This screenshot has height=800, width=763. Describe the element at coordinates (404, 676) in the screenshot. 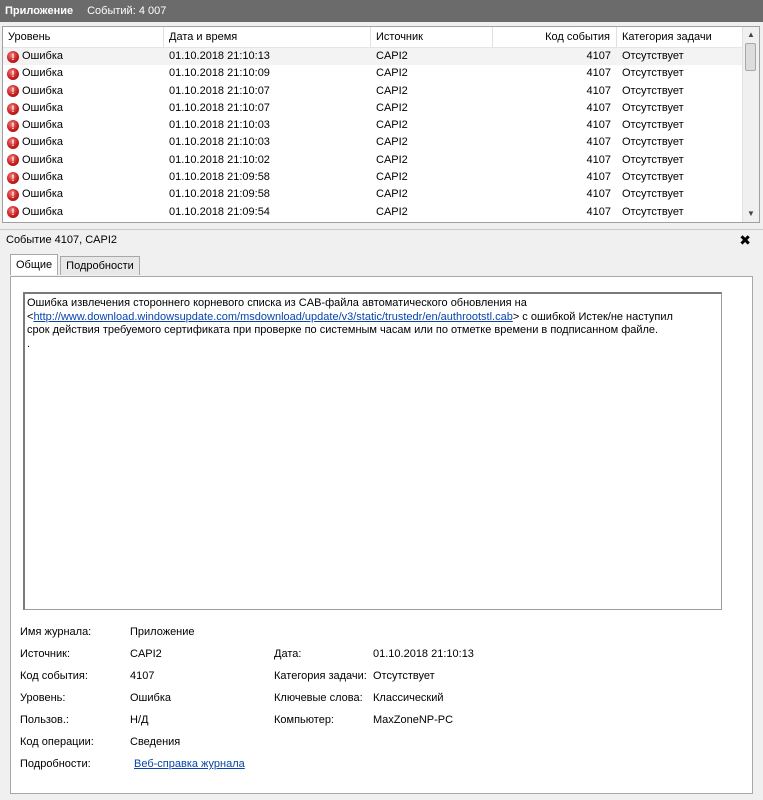

I see `task-category-value: Отсутствует` at that location.